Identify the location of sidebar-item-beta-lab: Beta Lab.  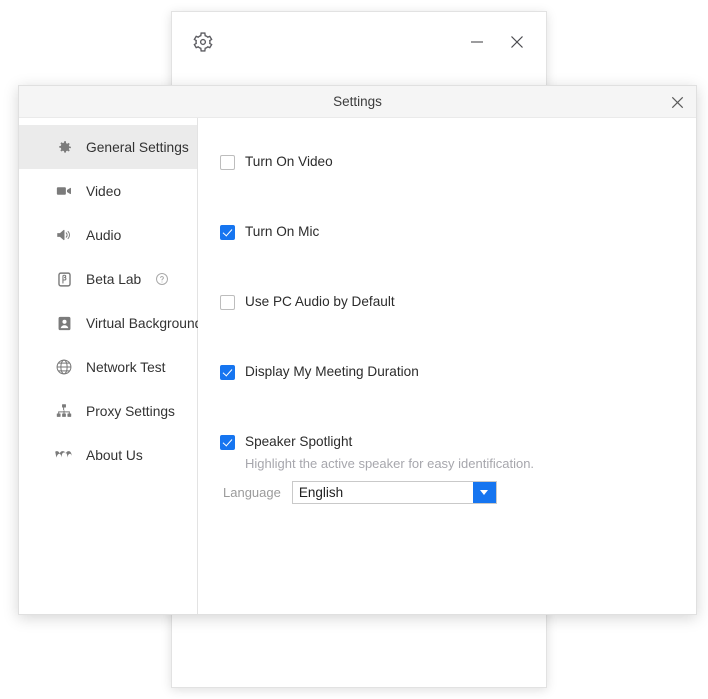
(108, 279).